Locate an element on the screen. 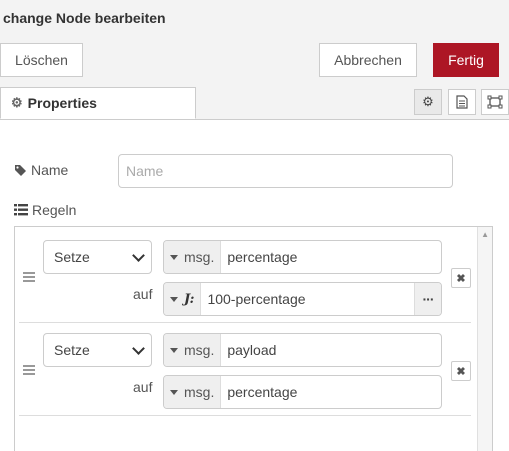 The image size is (509, 451). name-label: Name is located at coordinates (41, 170).